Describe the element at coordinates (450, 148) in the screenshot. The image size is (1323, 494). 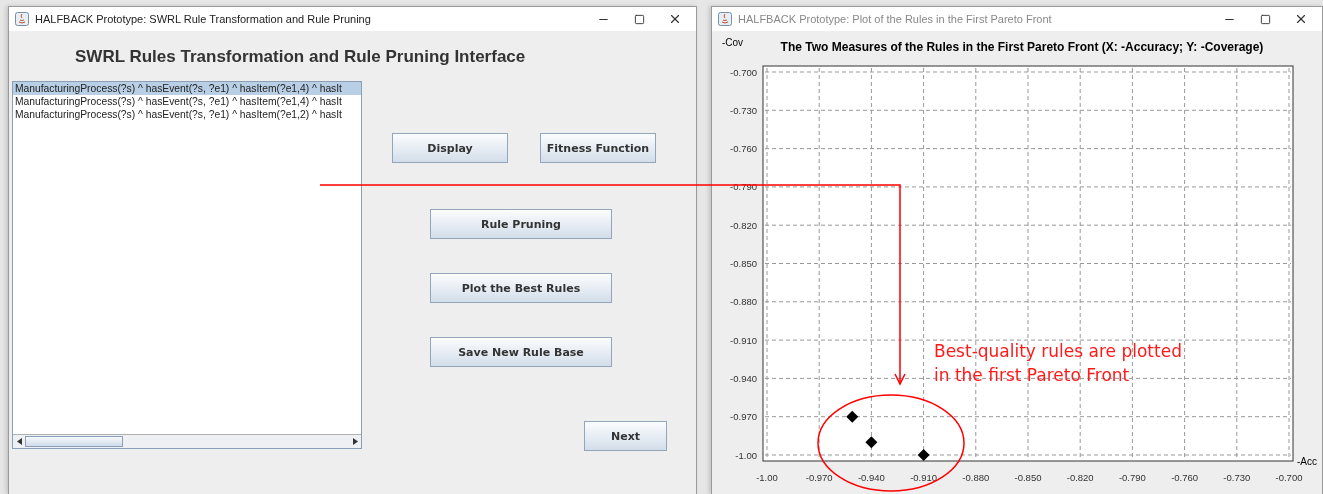
I see `action-button: Display` at that location.